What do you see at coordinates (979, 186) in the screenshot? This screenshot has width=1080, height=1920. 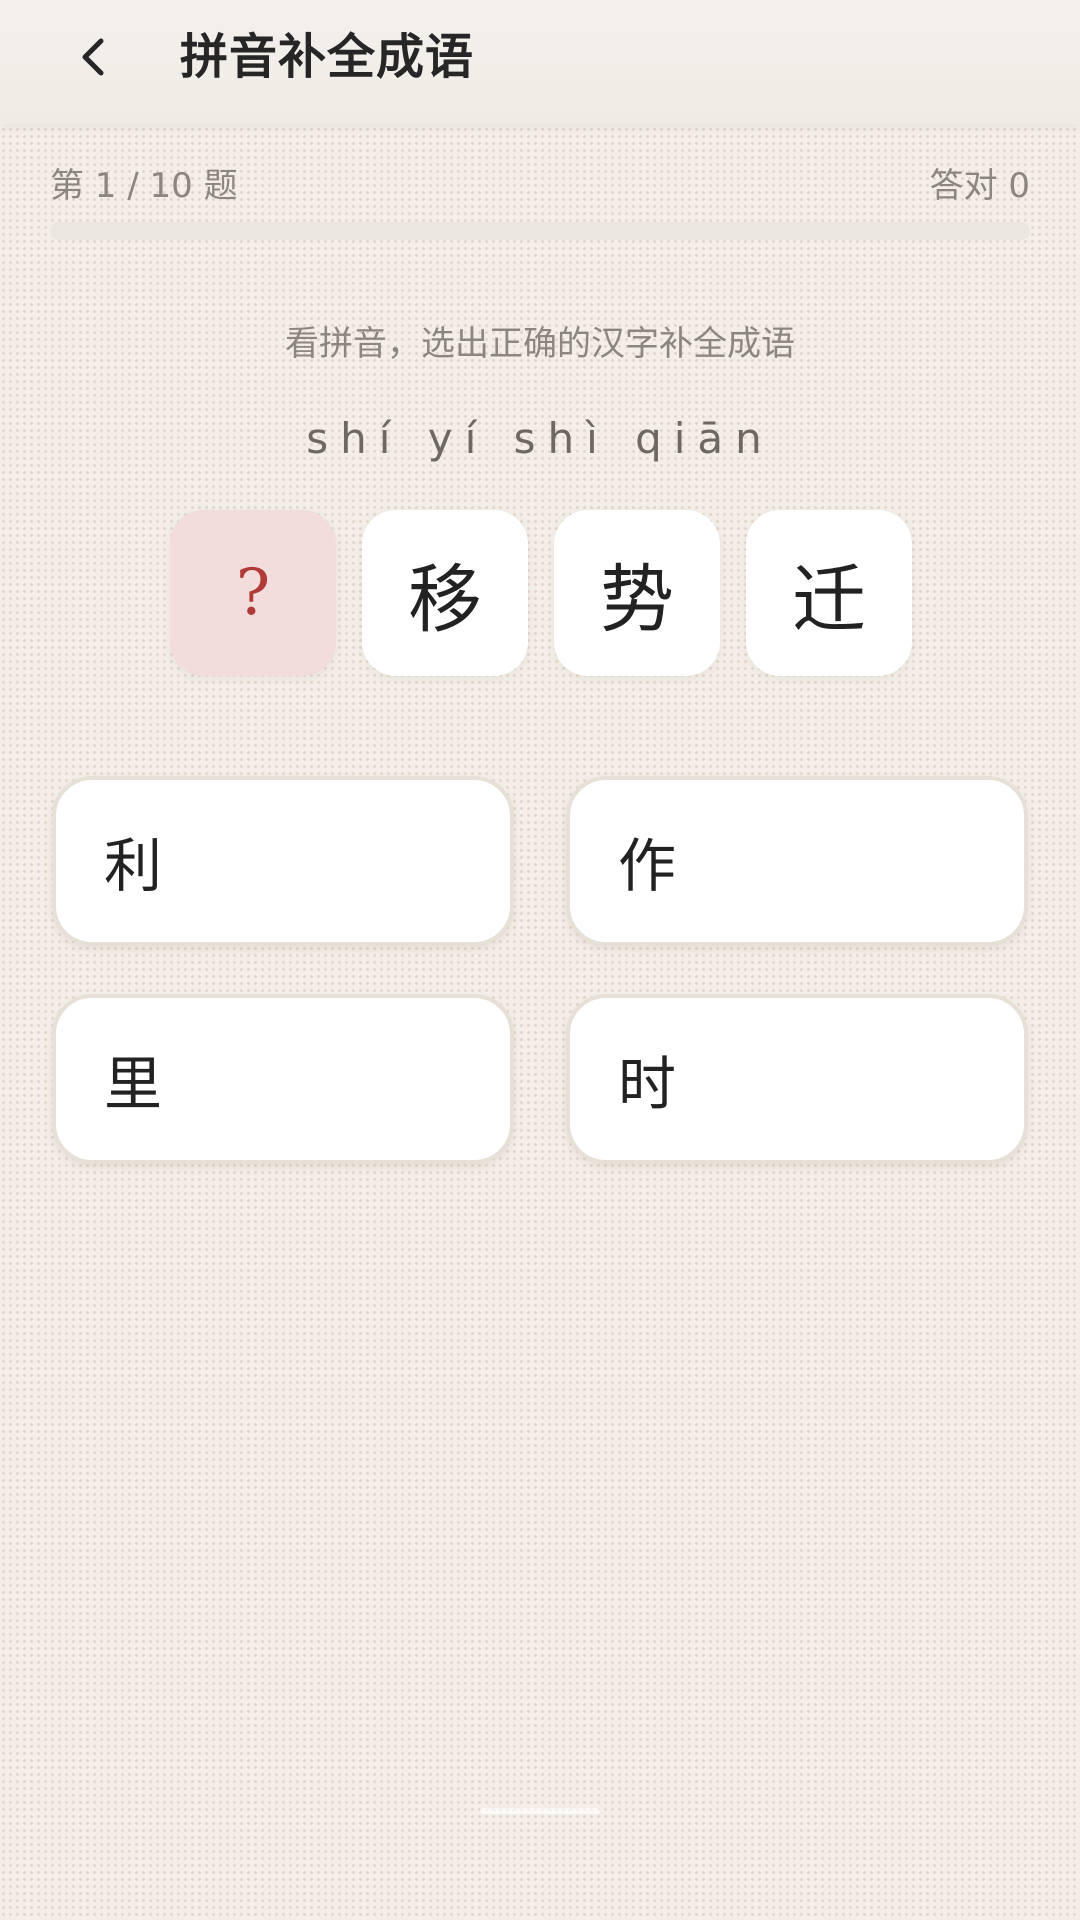 I see `score-text: 答对 0` at bounding box center [979, 186].